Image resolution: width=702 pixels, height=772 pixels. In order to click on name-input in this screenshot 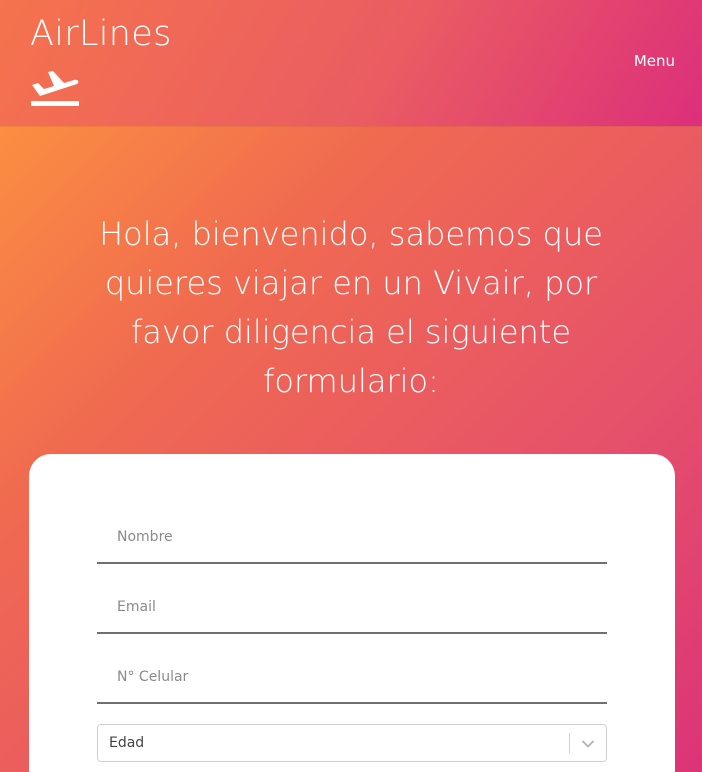, I will do `click(352, 538)`.